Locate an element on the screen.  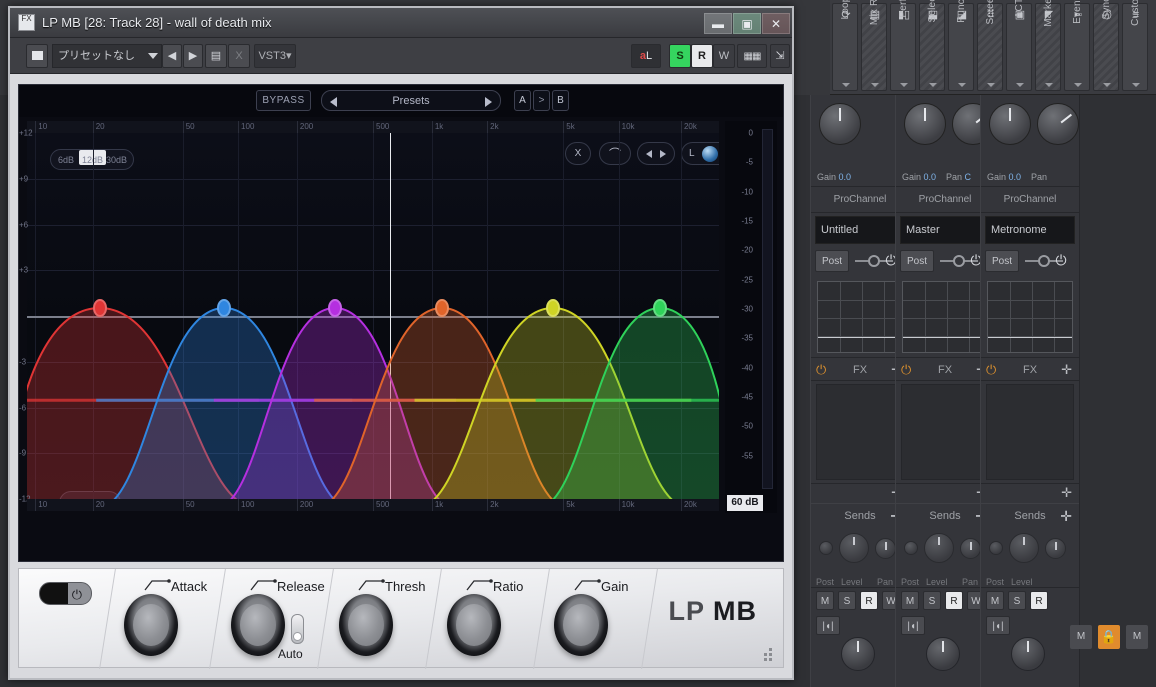
add-send-button: ✛ is located at coordinates (1066, 516).